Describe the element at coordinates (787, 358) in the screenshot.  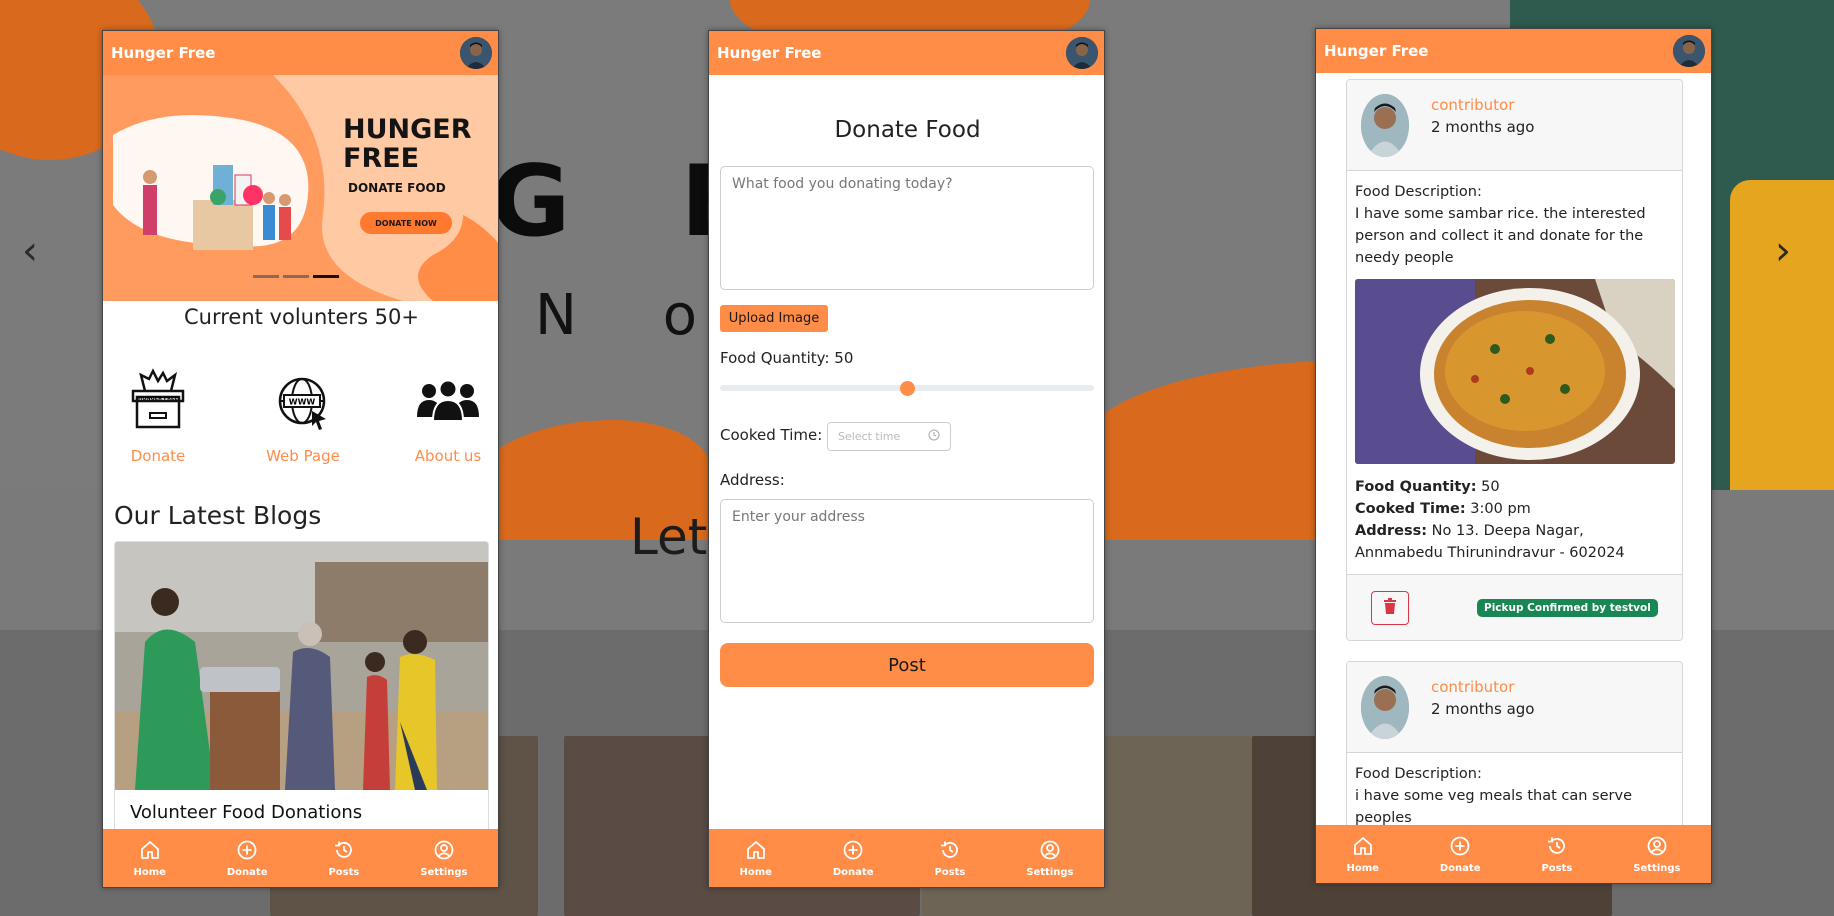
I see `food-quantity-label: Food Quantity: 50` at that location.